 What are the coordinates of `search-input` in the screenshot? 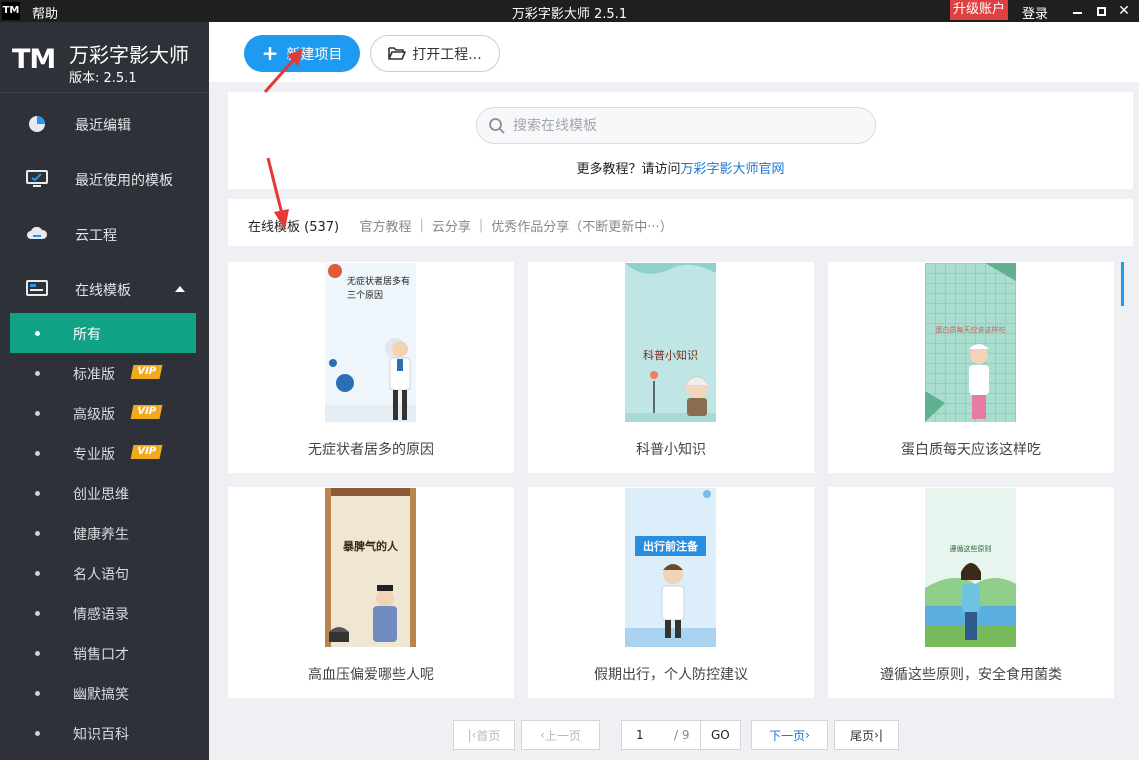 It's located at (683, 126).